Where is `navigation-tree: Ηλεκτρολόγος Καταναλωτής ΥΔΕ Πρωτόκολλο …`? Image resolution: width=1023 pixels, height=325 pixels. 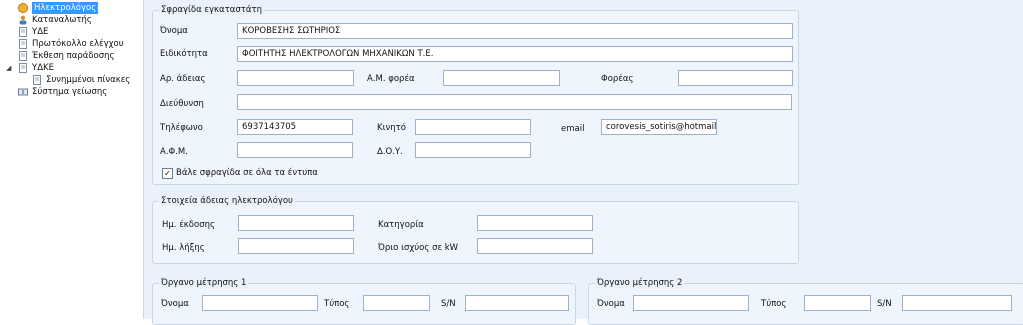
navigation-tree: Ηλεκτρολόγος Καταναλωτής ΥΔΕ Πρωτόκολλο … is located at coordinates (72, 159).